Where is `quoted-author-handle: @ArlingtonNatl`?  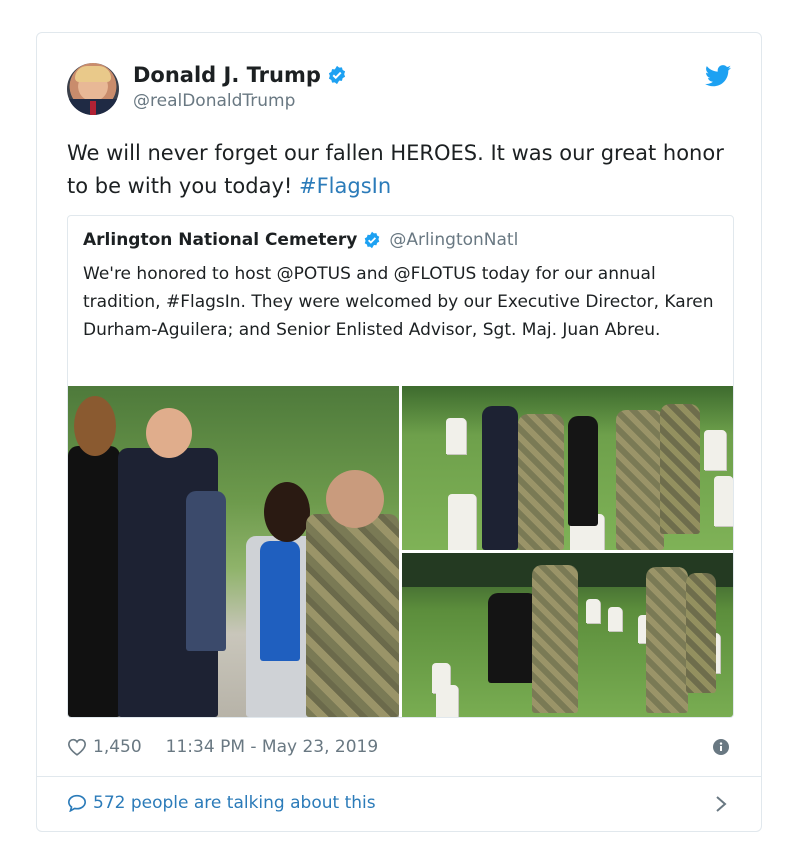
quoted-author-handle: @ArlingtonNatl is located at coordinates (453, 240).